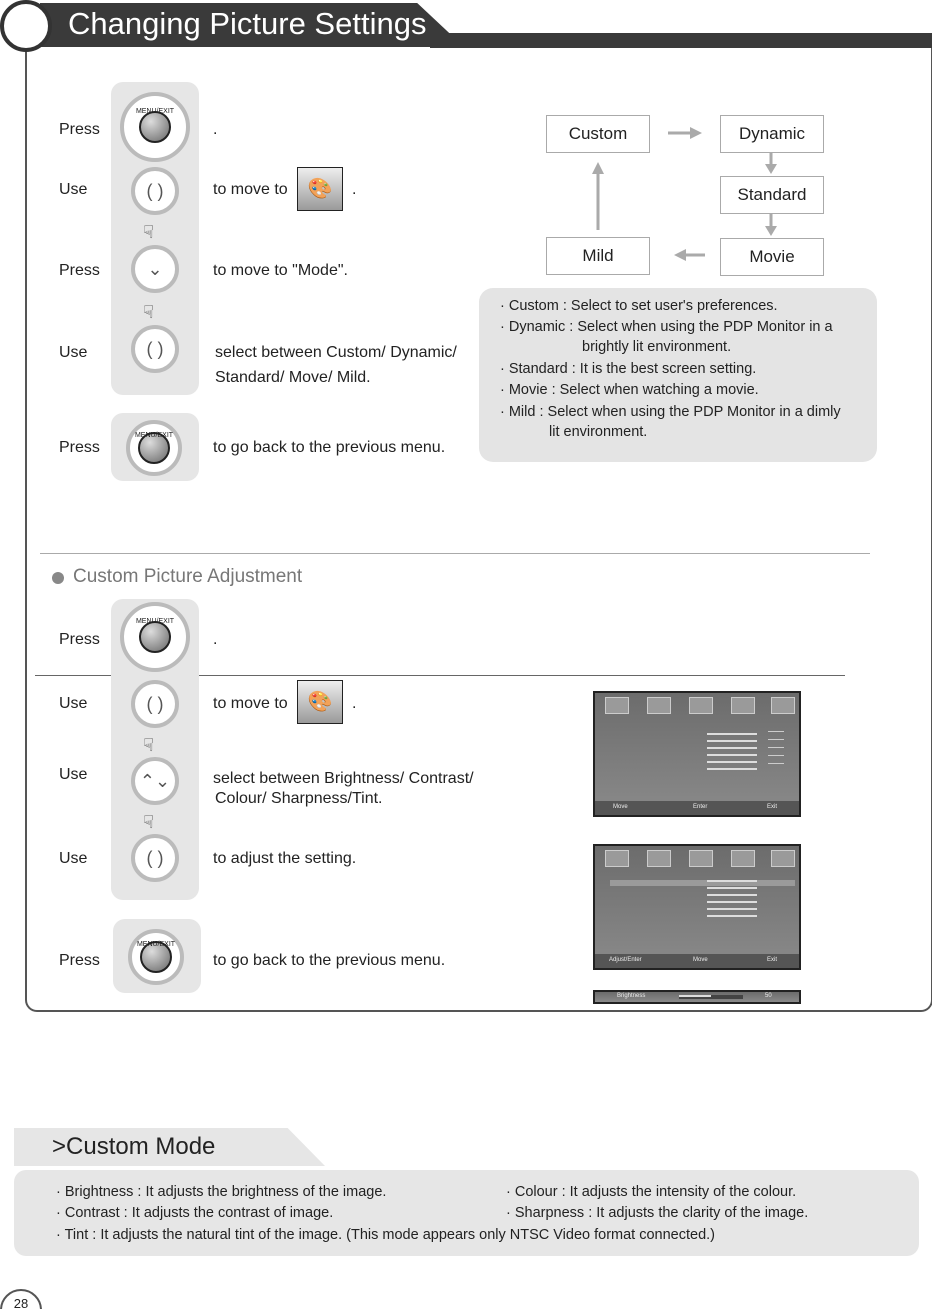 The width and height of the screenshot is (932, 1309). I want to click on info-line: brightly lit environment., so click(657, 347).